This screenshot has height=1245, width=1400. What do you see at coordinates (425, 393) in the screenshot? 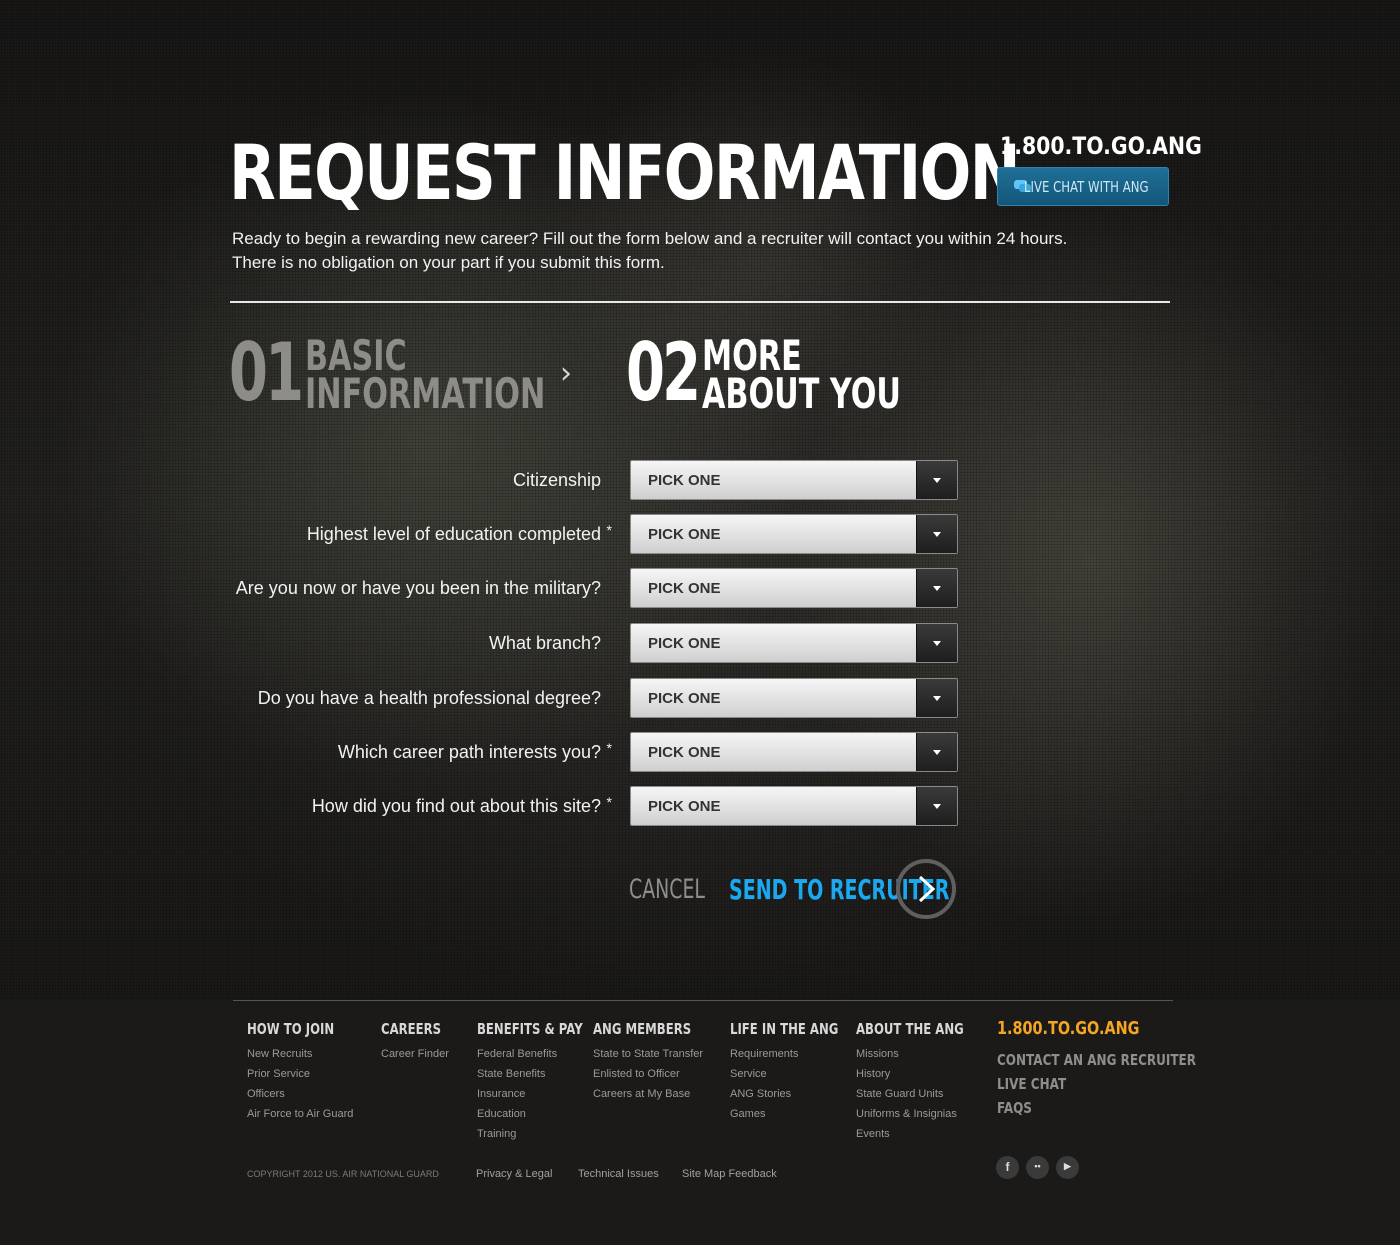
I see `step-title-line: INFORMATION` at bounding box center [425, 393].